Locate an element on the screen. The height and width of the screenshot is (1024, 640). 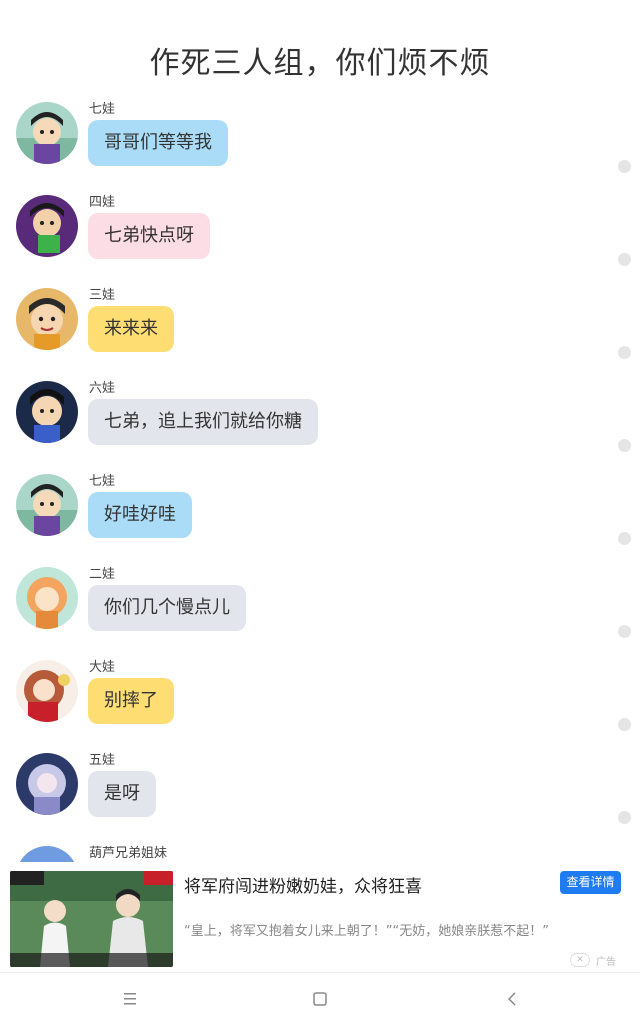
message-bubble: 哥哥们等等我 is located at coordinates (158, 143).